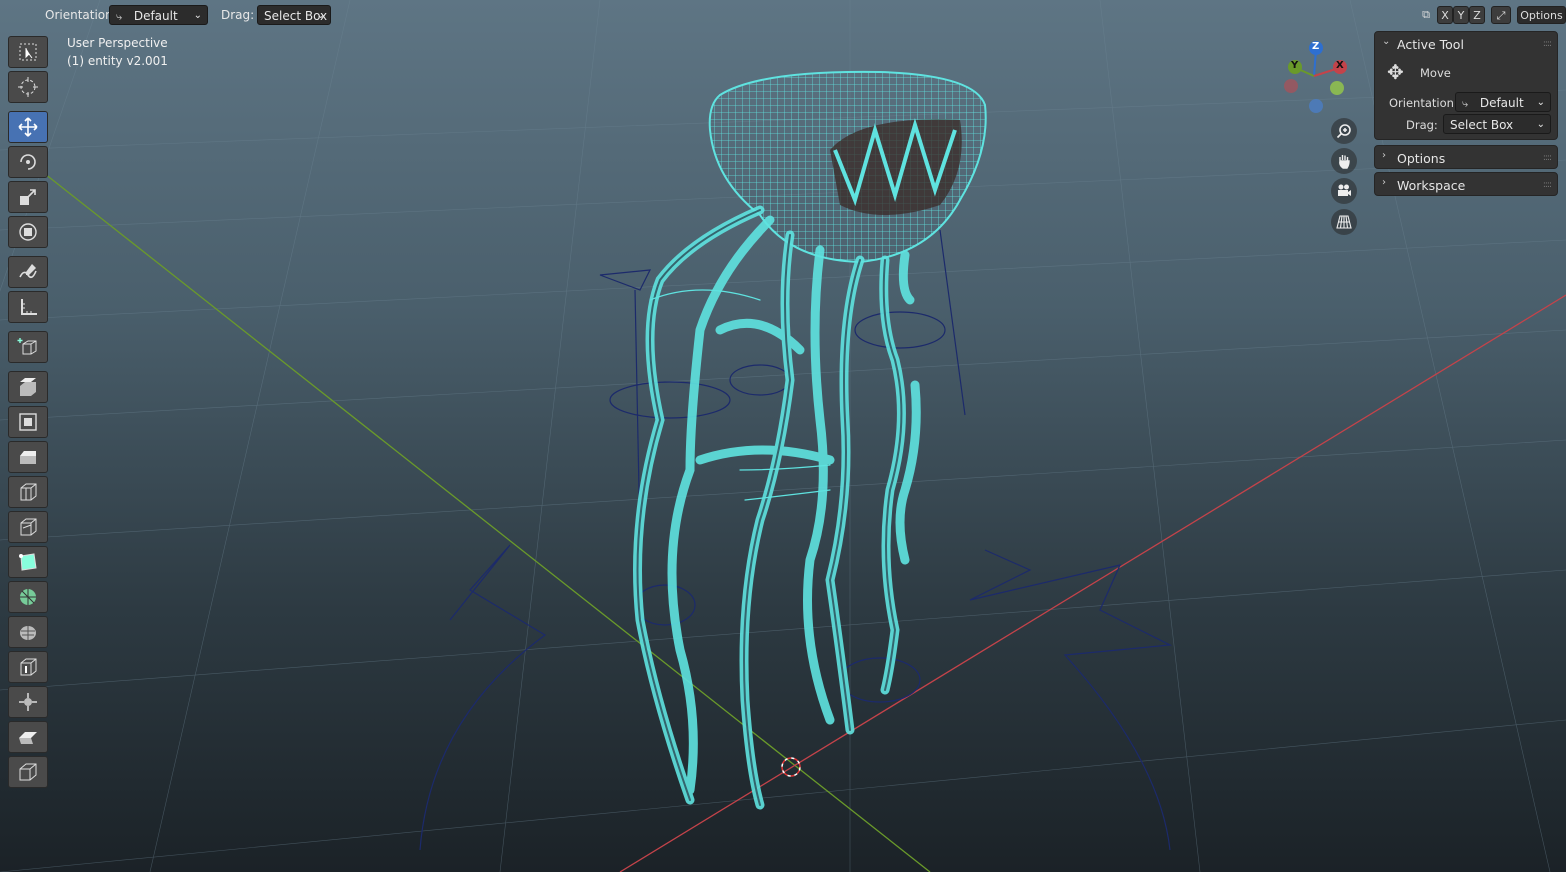 Image resolution: width=1566 pixels, height=872 pixels. I want to click on object-info: (1) entity v2.001, so click(117, 61).